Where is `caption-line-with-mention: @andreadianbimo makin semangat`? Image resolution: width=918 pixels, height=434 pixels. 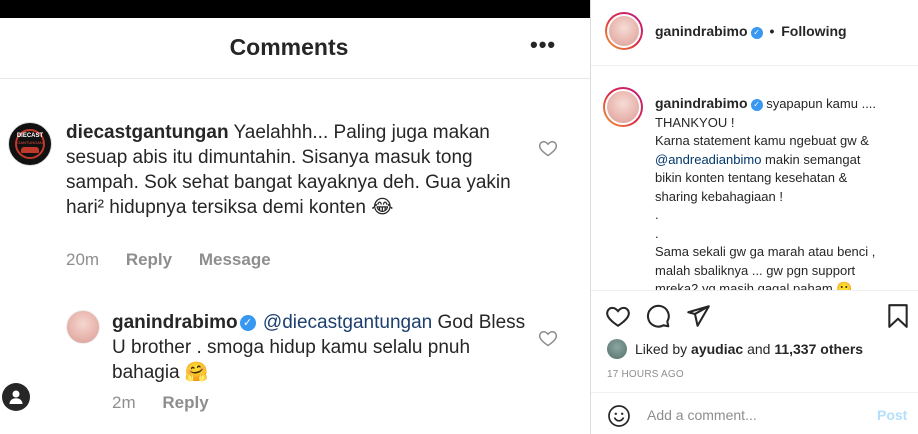
caption-line-with-mention: @andreadianbimo makin semangat is located at coordinates (781, 160).